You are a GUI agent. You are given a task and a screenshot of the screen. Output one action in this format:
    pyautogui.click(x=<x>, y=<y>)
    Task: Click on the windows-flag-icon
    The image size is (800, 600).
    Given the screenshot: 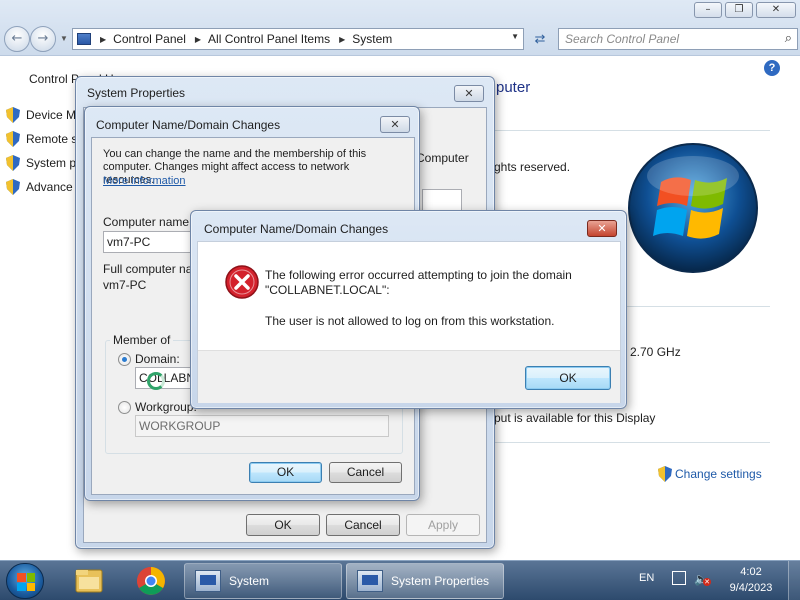 What is the action you would take?
    pyautogui.click(x=26, y=582)
    